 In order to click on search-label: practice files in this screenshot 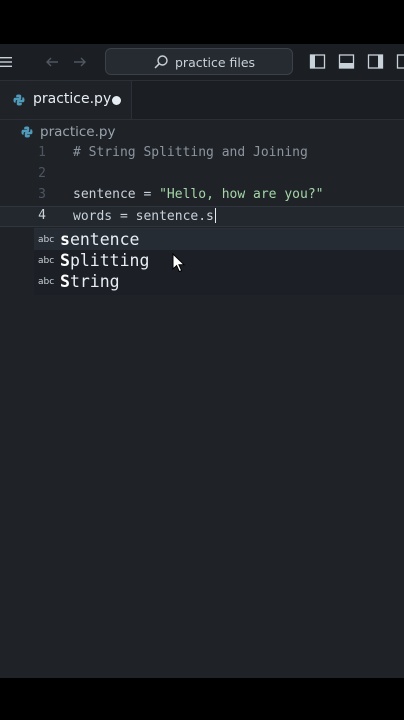, I will do `click(215, 62)`.